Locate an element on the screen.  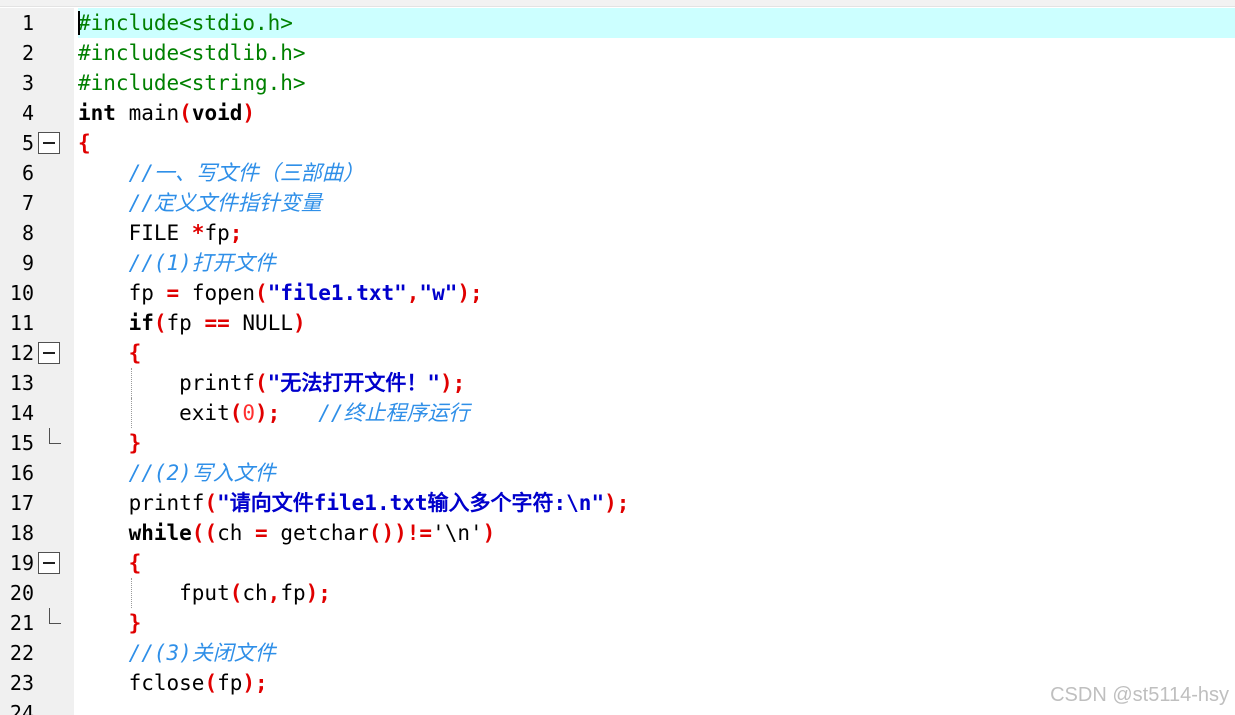
code-token: } is located at coordinates (135, 443).